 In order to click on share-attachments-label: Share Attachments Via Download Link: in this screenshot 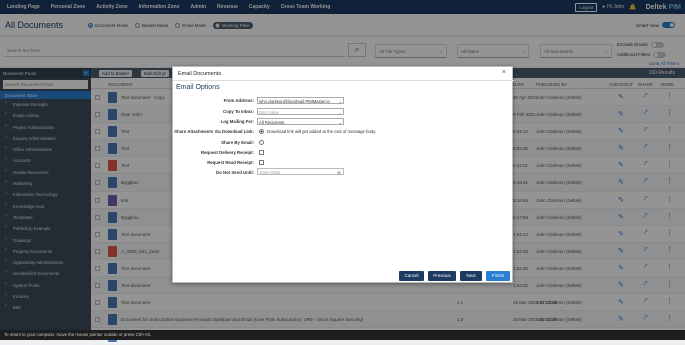, I will do `click(214, 131)`.